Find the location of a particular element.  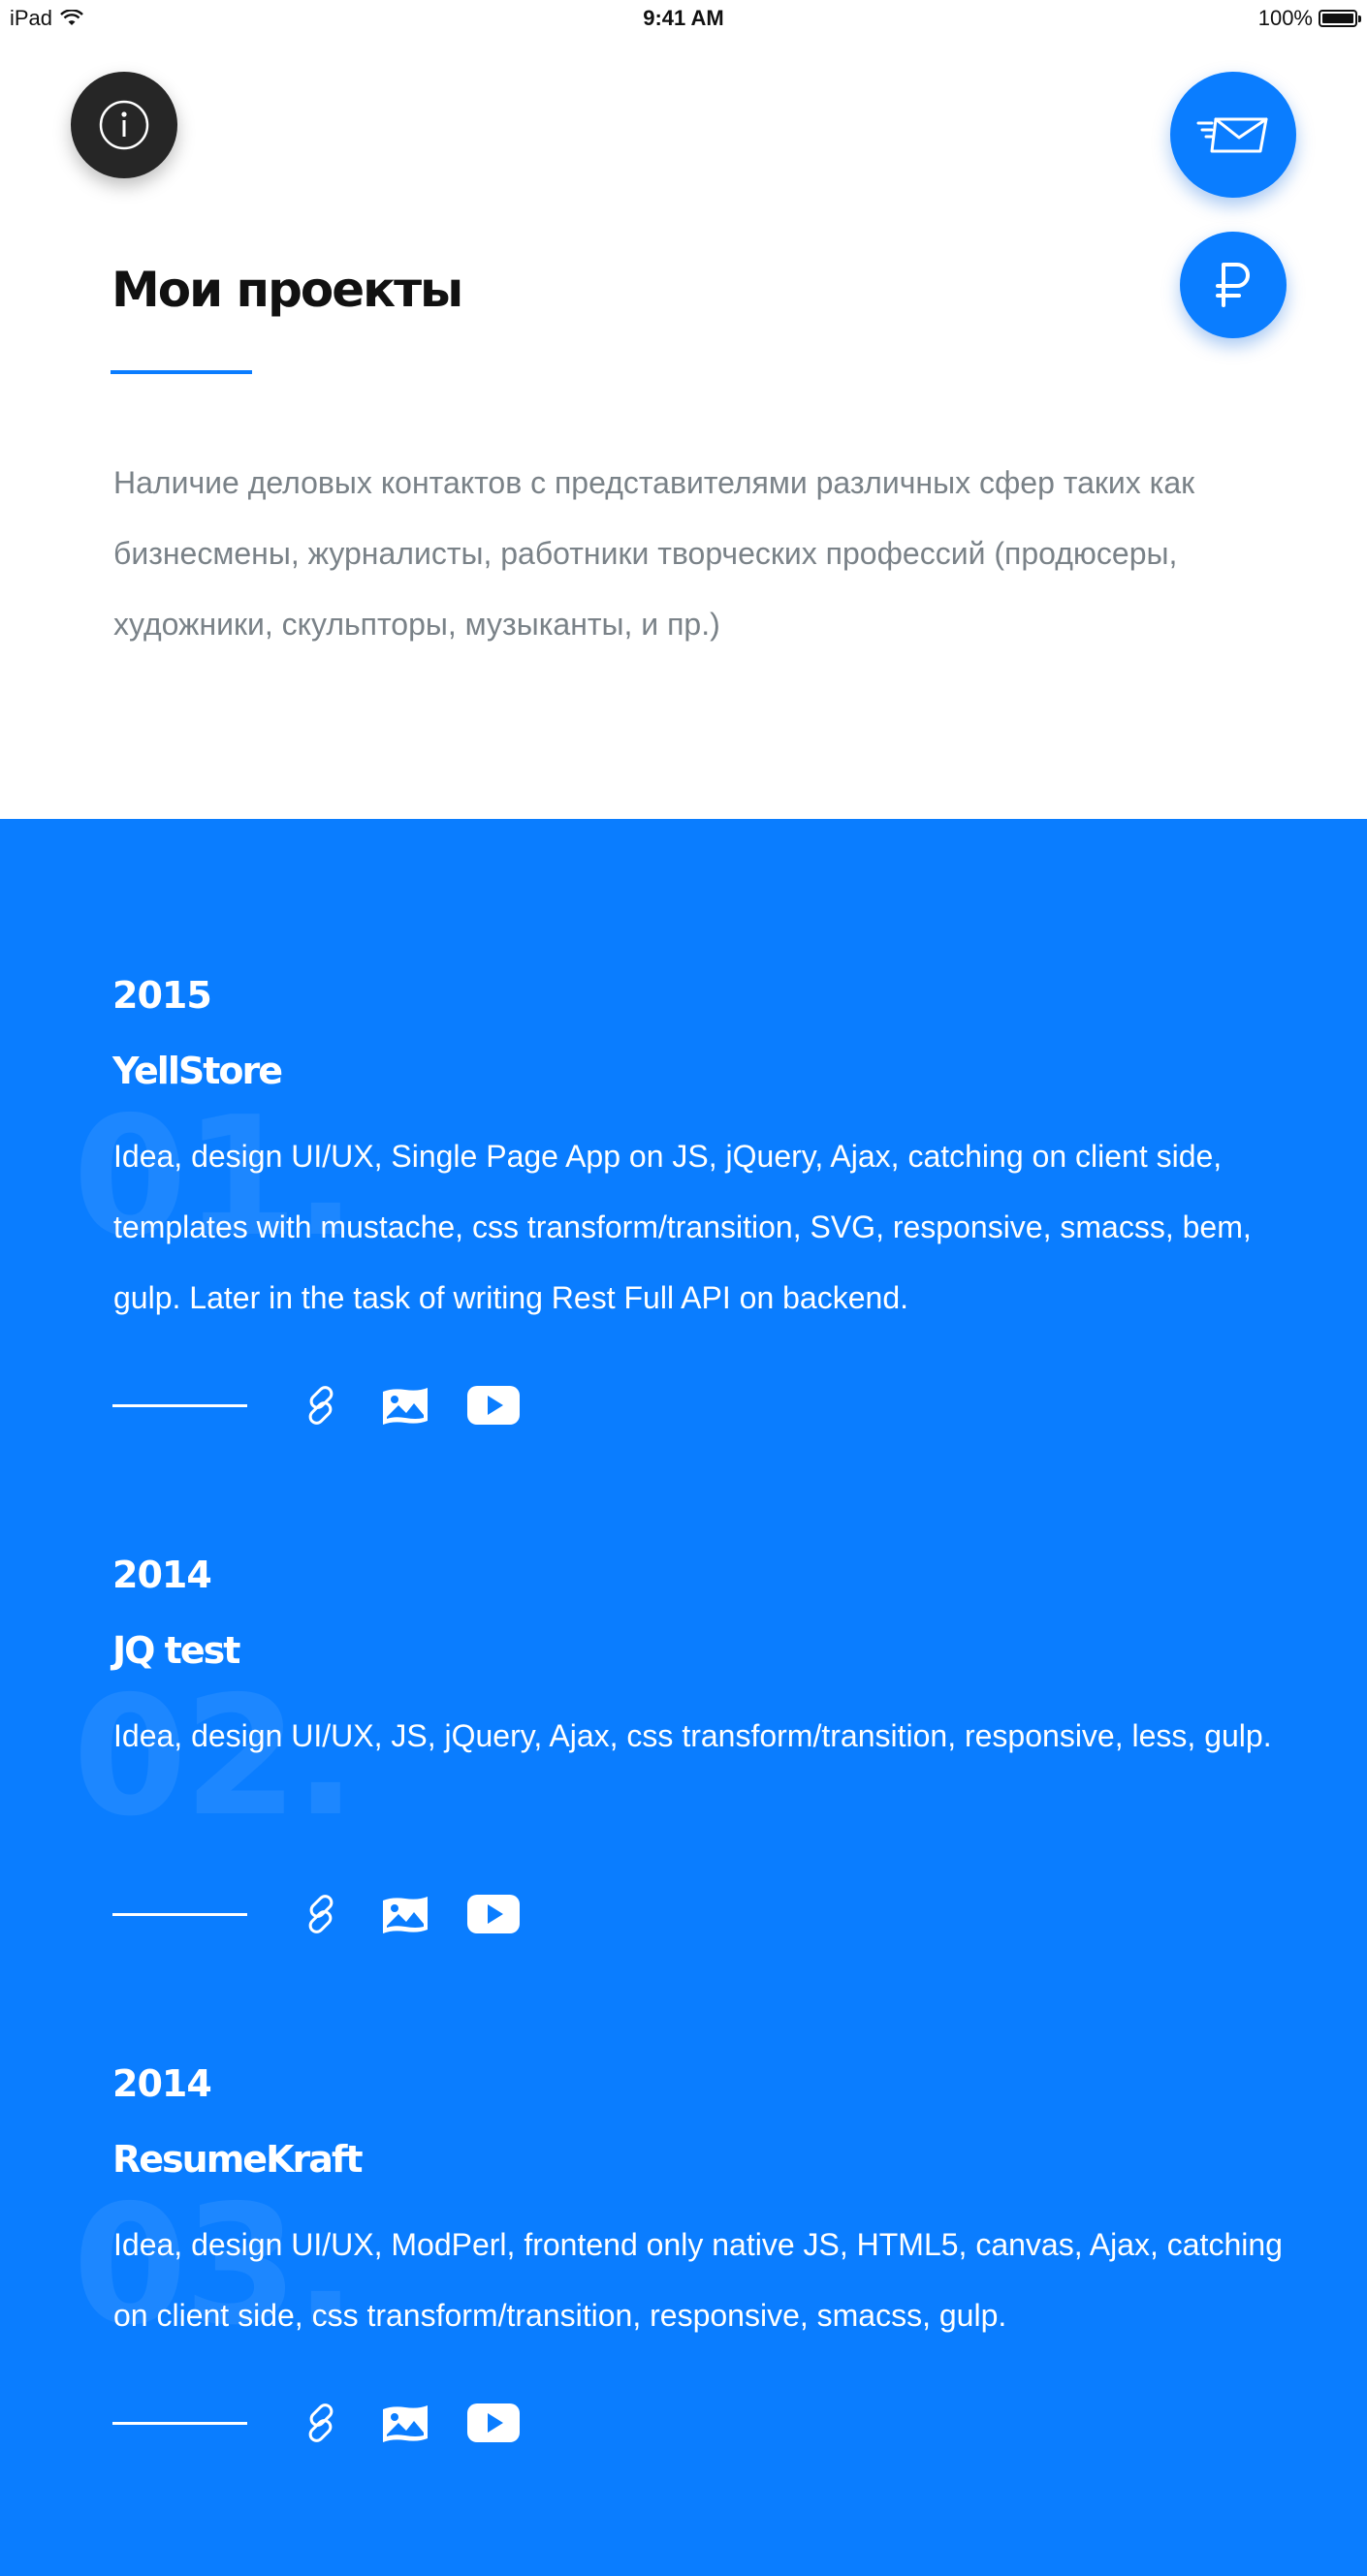

project-year: 2015 is located at coordinates (162, 996).